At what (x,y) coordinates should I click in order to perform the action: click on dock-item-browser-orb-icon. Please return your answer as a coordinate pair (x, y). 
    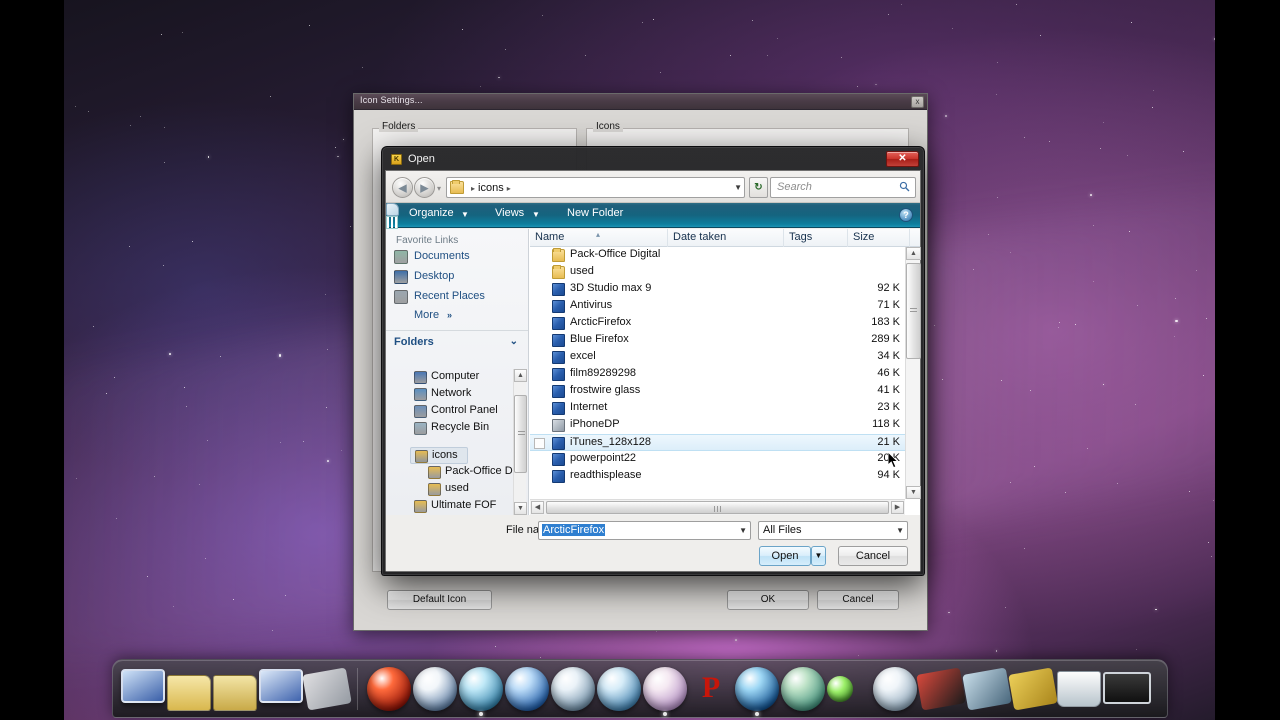
    Looking at the image, I should click on (757, 689).